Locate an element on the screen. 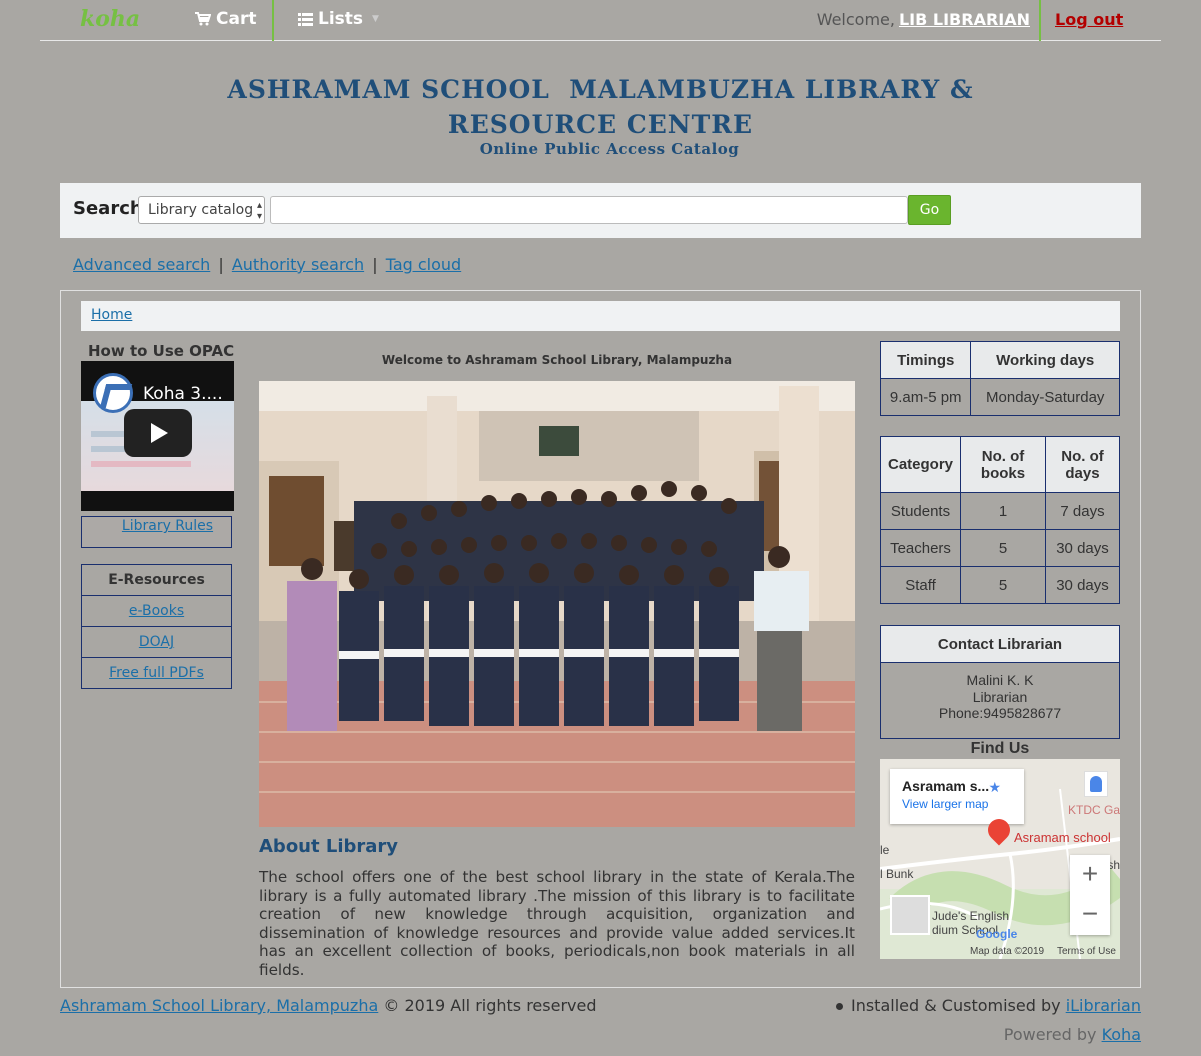 The image size is (1201, 1056). search-bar: Search Library catalog ▴ ▾ Go is located at coordinates (600, 210).